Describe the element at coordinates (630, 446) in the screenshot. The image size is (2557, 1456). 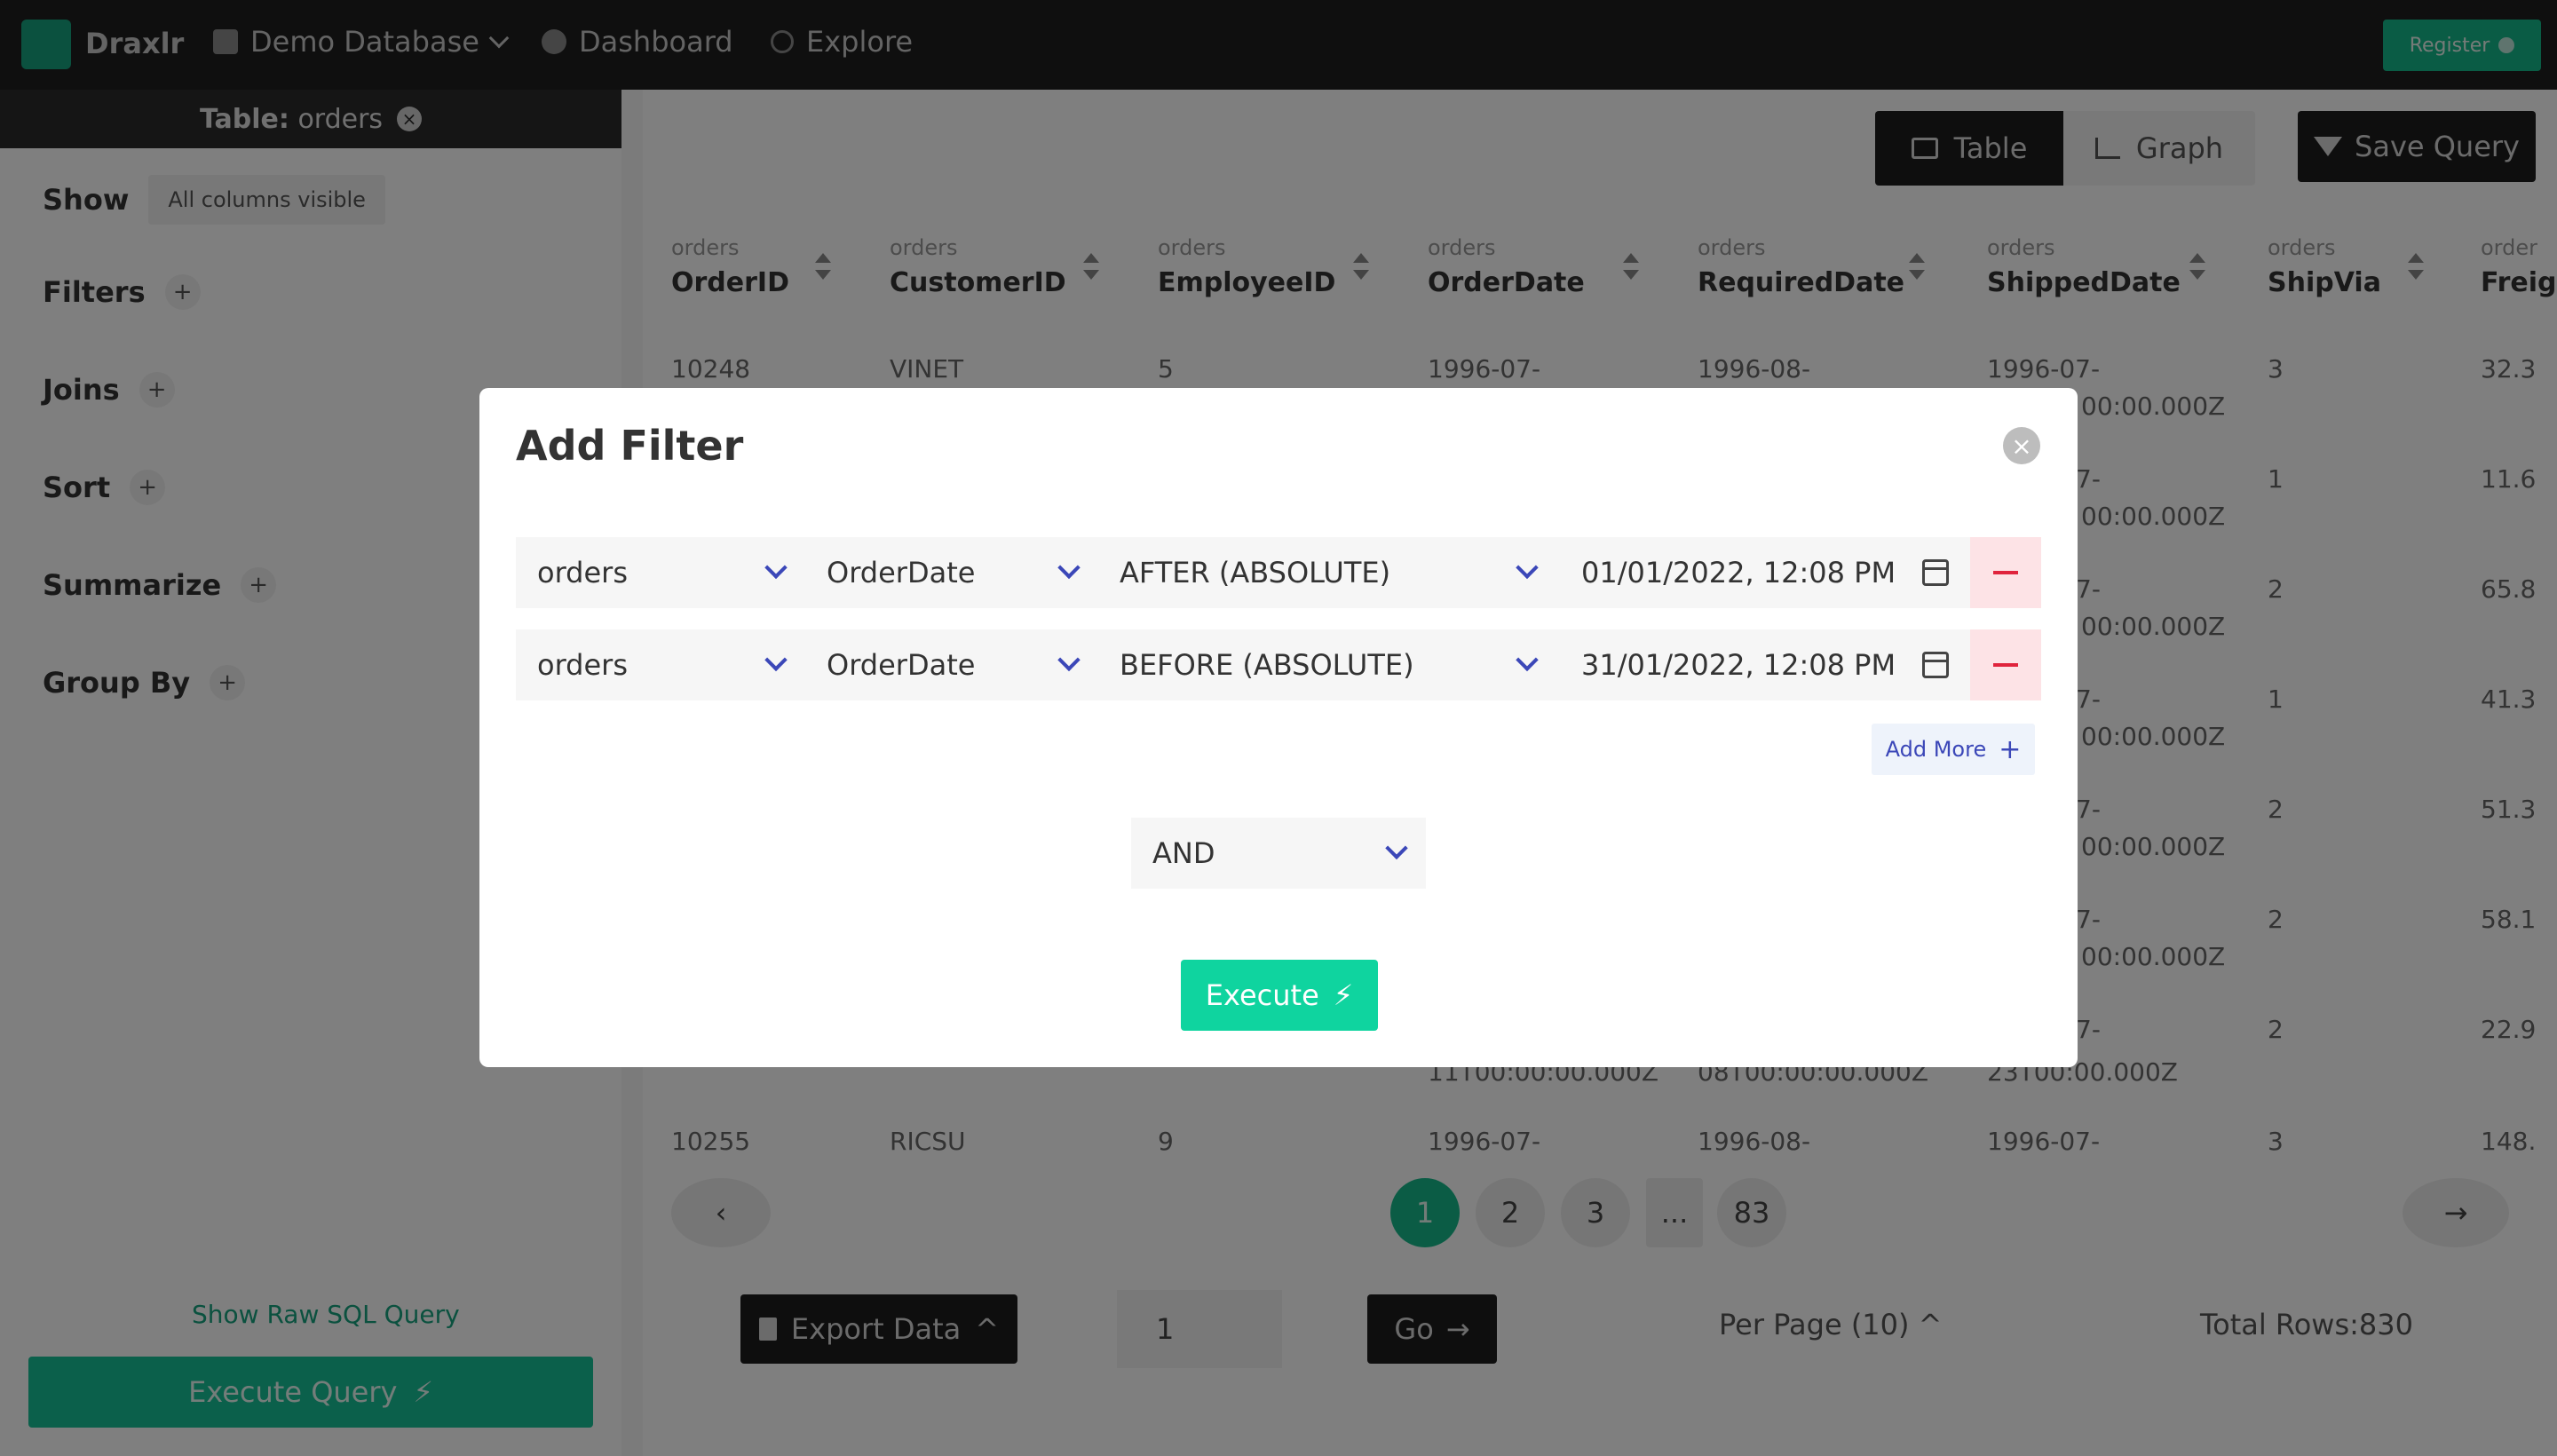
I see `modal-title: Add Filter` at that location.